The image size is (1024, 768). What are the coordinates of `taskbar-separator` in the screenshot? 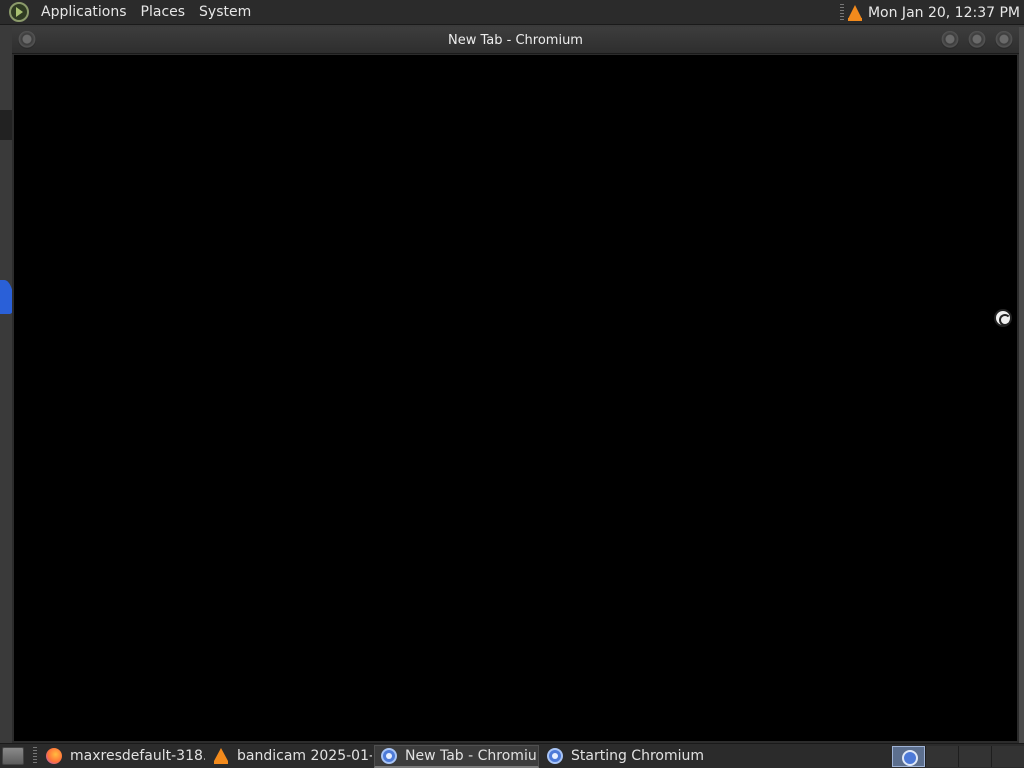 It's located at (35, 756).